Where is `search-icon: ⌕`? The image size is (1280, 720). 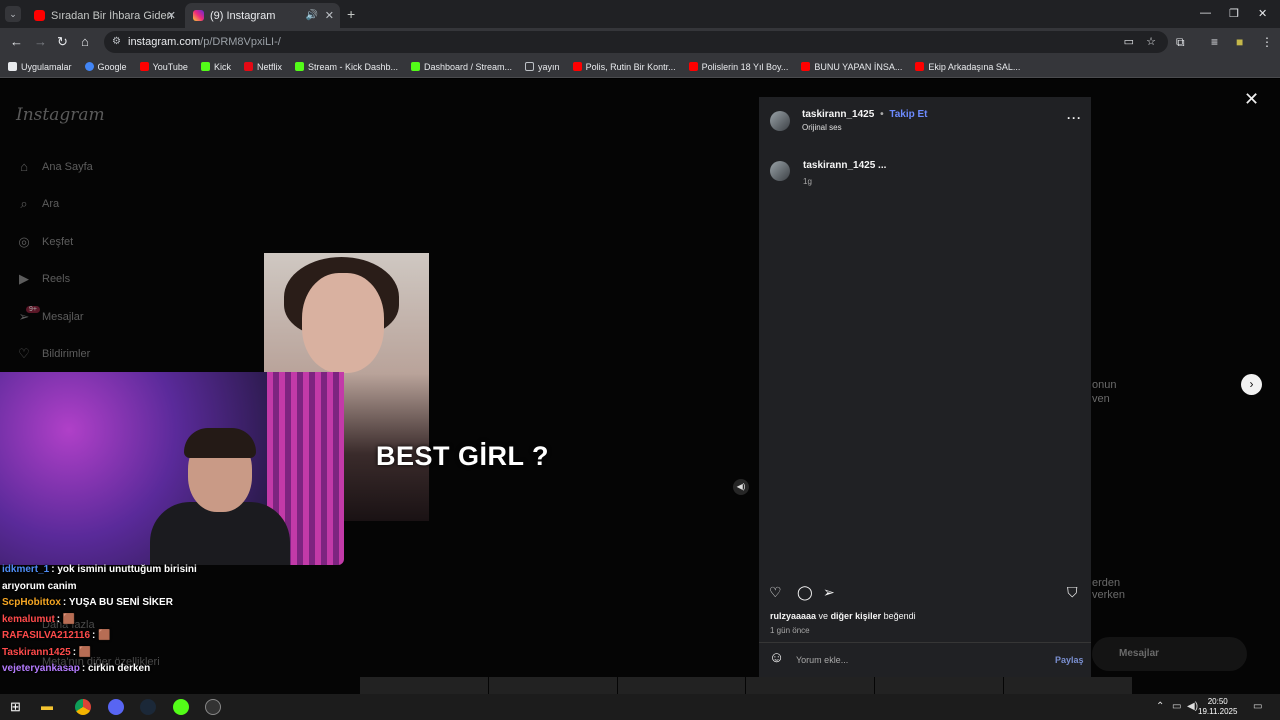
search-icon: ⌕ is located at coordinates (24, 203).